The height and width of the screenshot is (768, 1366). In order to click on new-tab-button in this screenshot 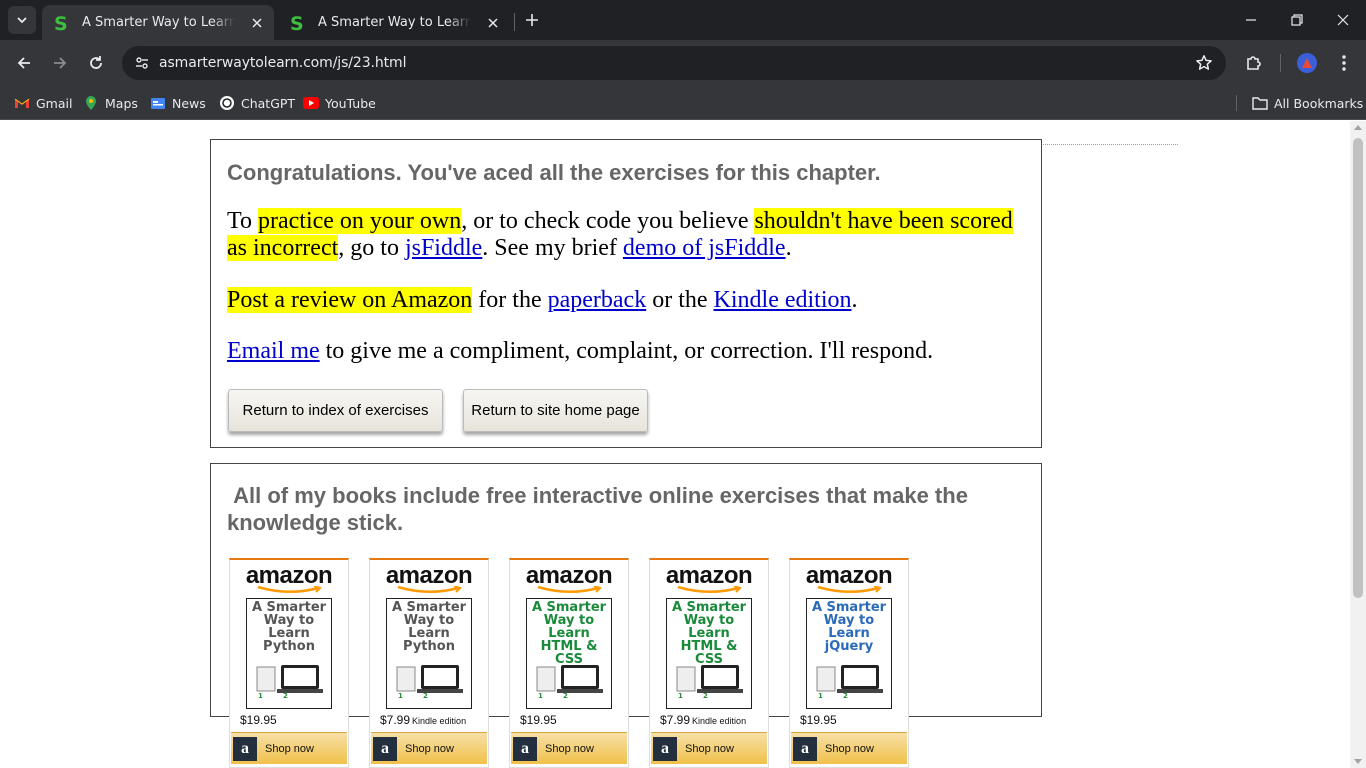, I will do `click(532, 20)`.